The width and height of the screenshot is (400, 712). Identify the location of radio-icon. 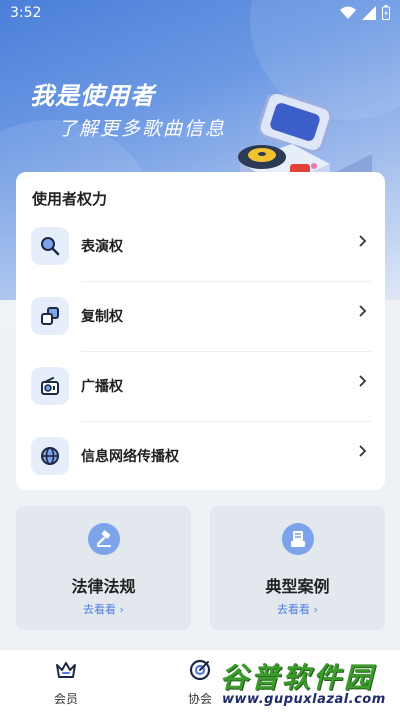
(50, 386).